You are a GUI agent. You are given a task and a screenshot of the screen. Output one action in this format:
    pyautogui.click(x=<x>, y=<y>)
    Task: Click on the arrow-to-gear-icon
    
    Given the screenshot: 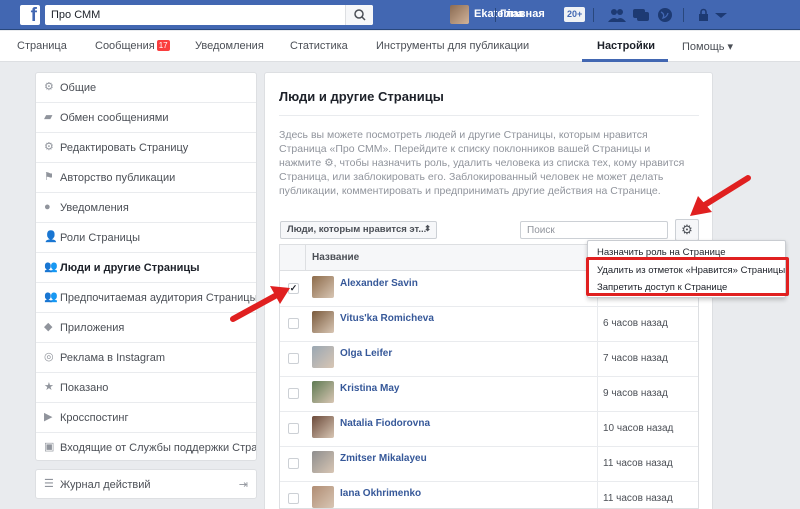 What is the action you would take?
    pyautogui.click(x=720, y=195)
    